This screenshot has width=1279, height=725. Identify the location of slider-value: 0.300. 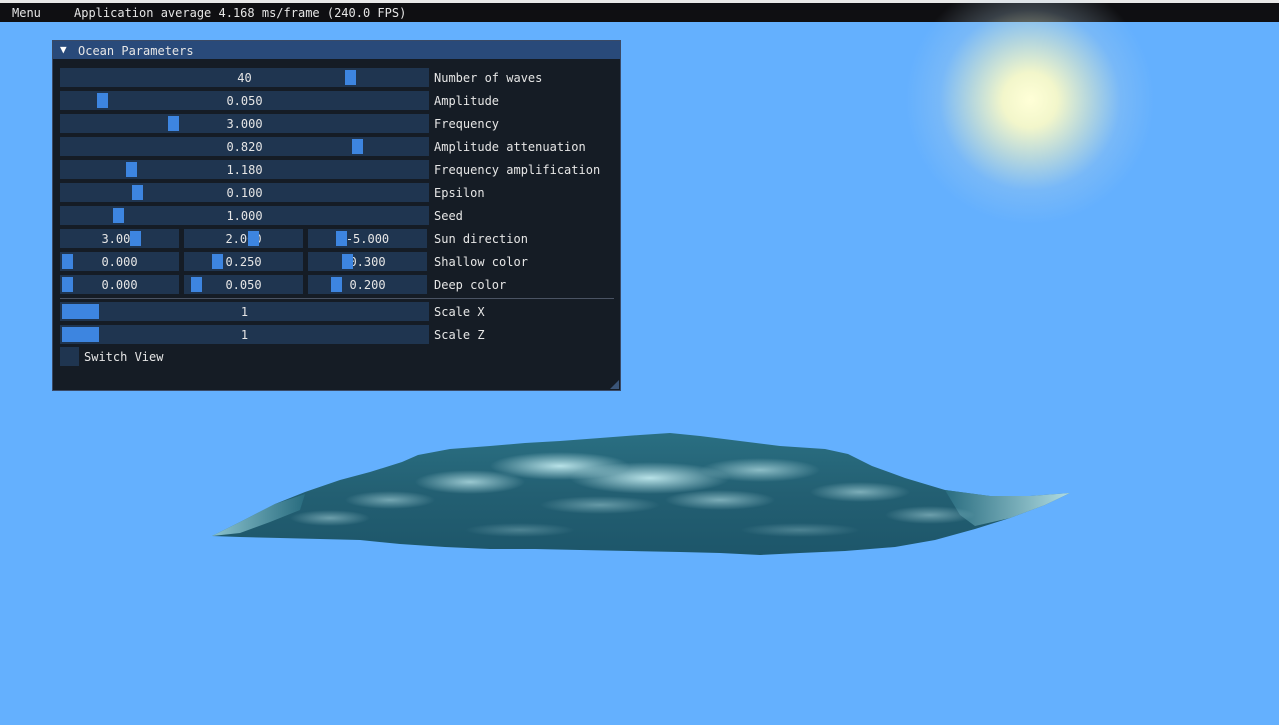
(367, 262).